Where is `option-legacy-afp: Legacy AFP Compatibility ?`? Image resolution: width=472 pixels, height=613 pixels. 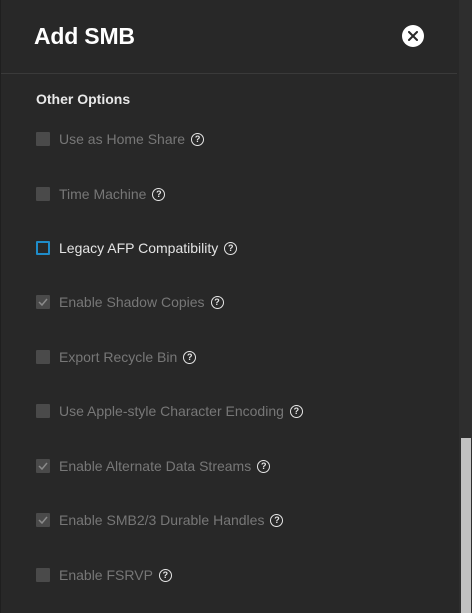
option-legacy-afp: Legacy AFP Compatibility ? is located at coordinates (137, 248).